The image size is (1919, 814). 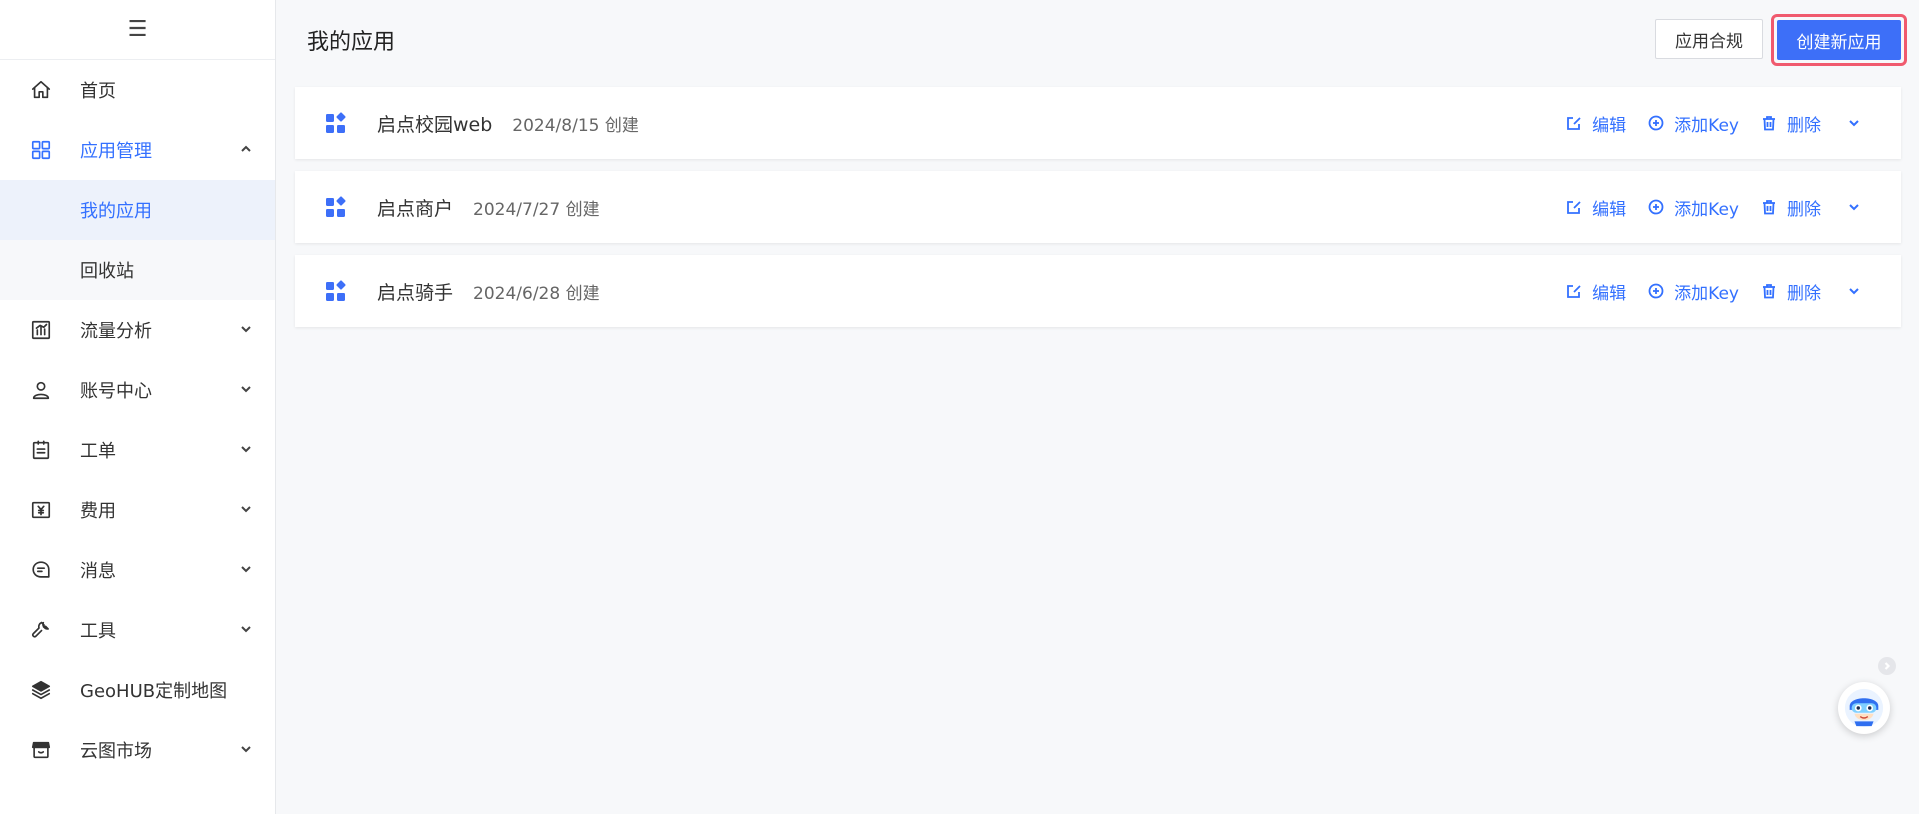 I want to click on sidebar-subitem-label: 我的应用, so click(x=116, y=211).